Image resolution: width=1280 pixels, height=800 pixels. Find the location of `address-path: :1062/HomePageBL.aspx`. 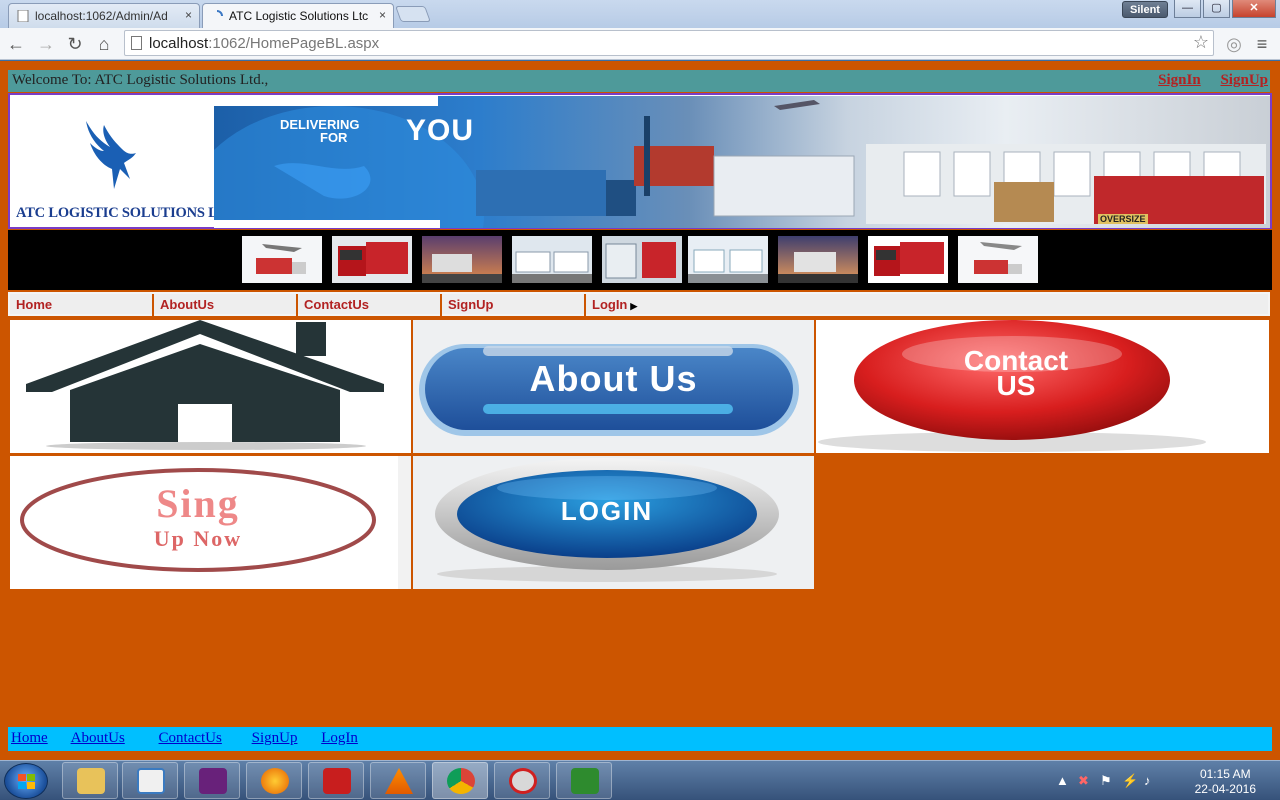

address-path: :1062/HomePageBL.aspx is located at coordinates (294, 43).